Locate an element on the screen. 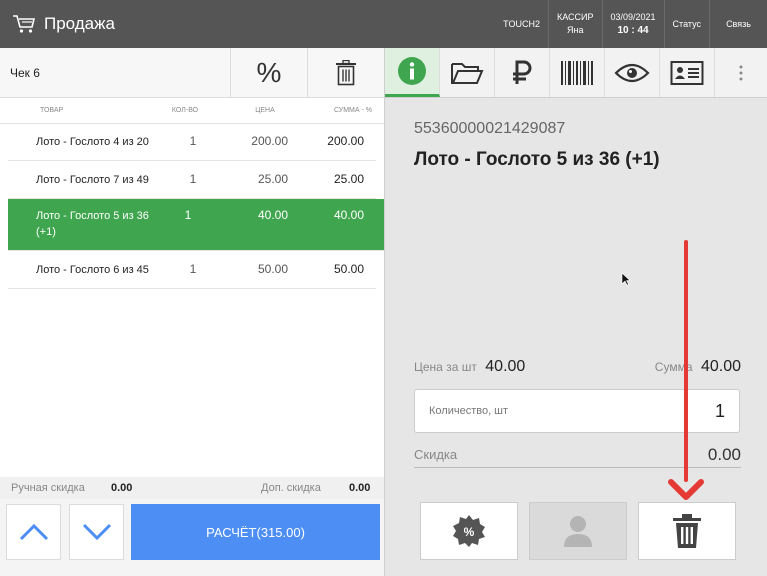 The width and height of the screenshot is (767, 576). discount-value: 0.00 is located at coordinates (724, 454).